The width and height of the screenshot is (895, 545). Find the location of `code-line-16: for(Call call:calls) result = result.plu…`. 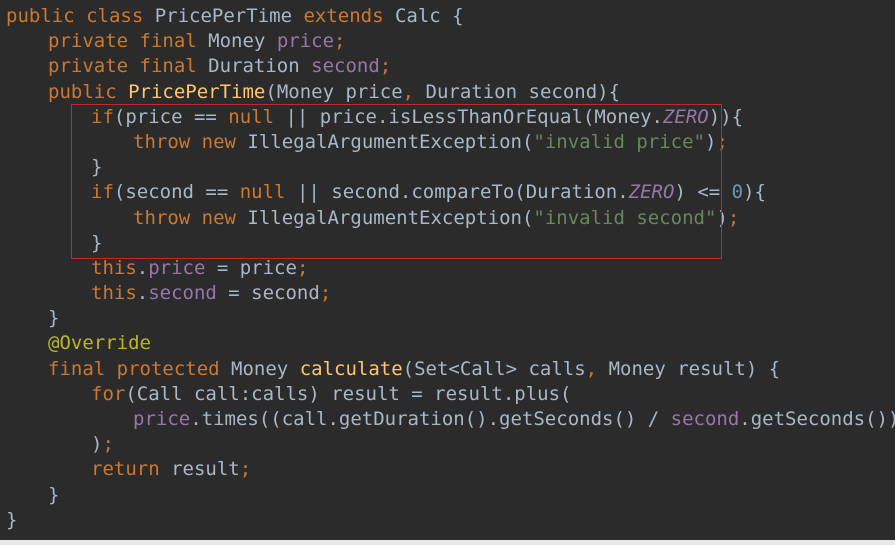

code-line-16: for(Call call:calls) result = result.plu… is located at coordinates (447, 394).